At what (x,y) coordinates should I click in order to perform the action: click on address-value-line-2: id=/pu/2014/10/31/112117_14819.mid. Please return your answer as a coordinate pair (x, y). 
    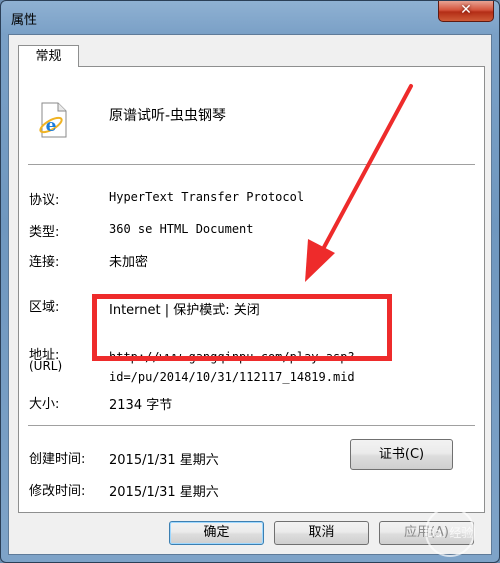
    Looking at the image, I should click on (232, 377).